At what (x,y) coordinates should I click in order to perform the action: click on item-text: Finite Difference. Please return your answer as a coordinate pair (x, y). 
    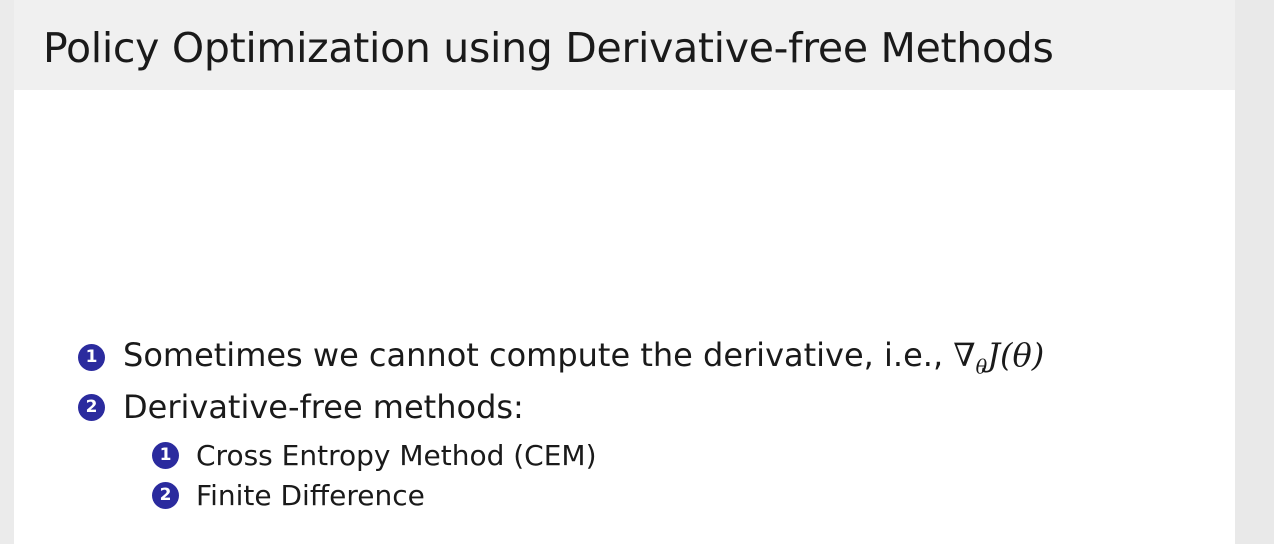
    Looking at the image, I should click on (310, 495).